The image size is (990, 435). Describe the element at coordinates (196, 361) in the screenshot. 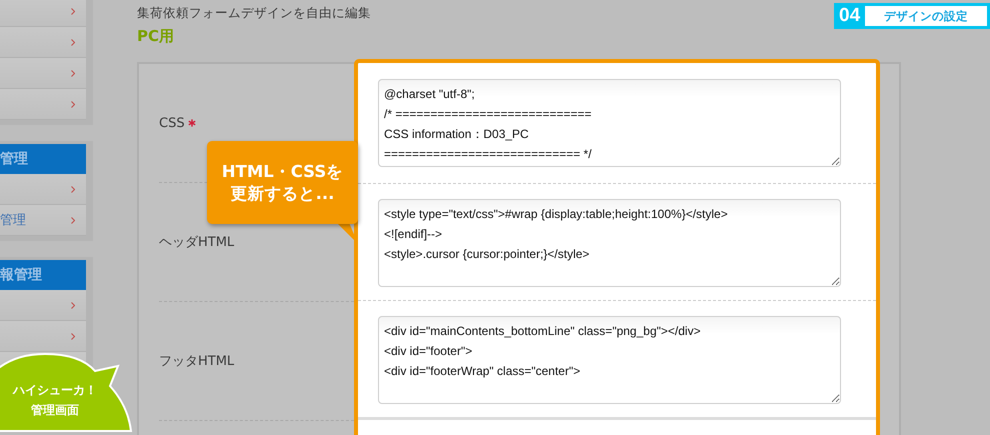

I see `field-label: フッタHTML` at that location.